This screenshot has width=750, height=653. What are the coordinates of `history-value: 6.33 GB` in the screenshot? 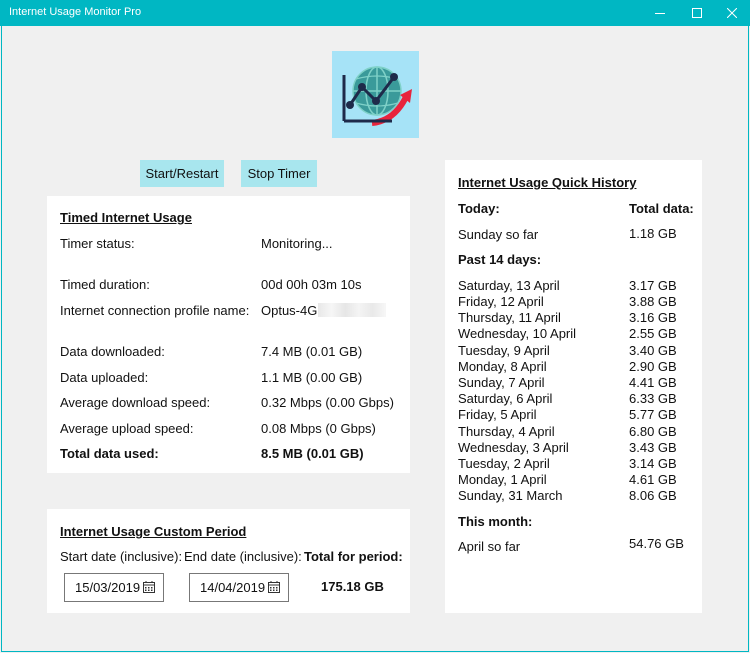 It's located at (653, 398).